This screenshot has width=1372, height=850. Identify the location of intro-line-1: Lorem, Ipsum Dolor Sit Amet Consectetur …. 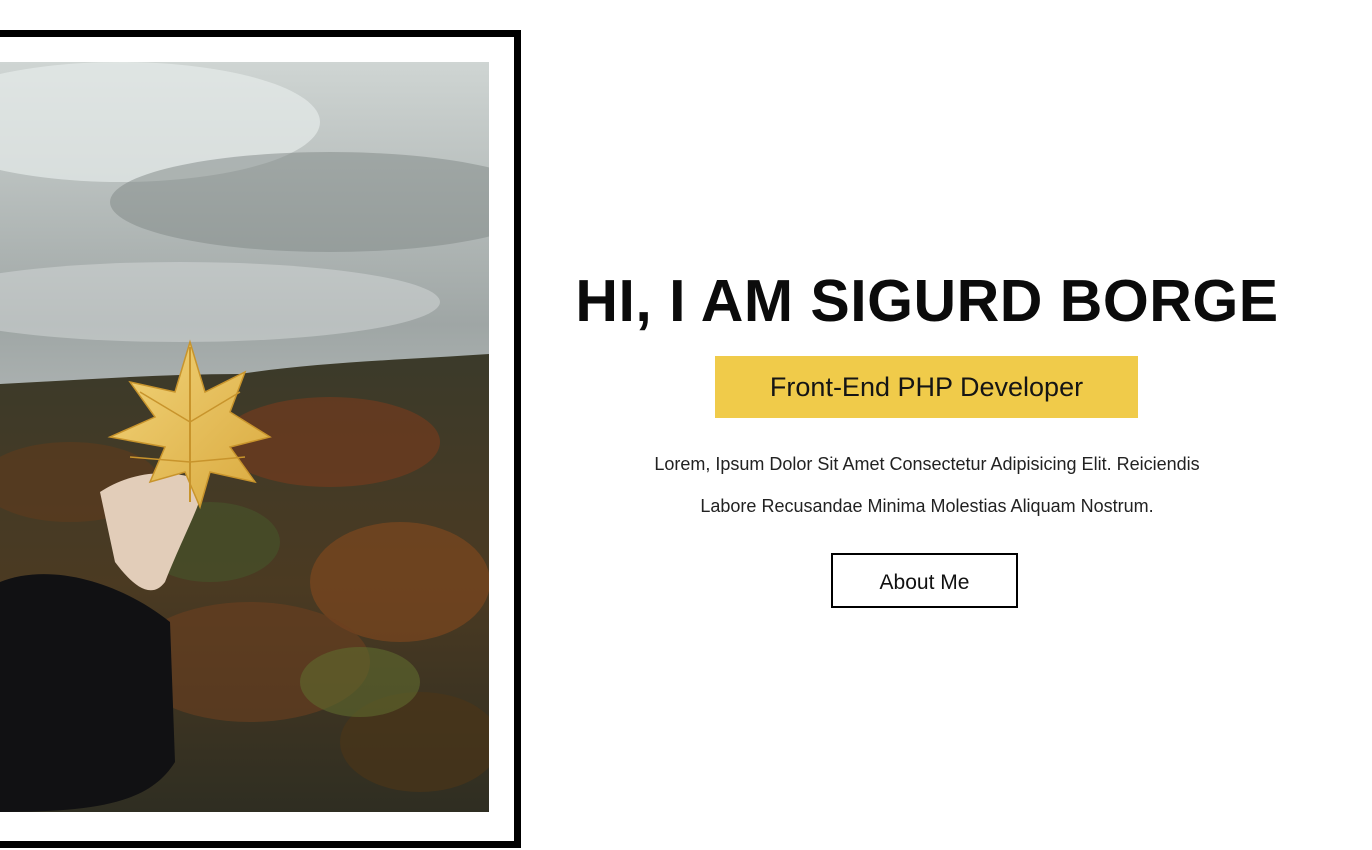
(927, 464).